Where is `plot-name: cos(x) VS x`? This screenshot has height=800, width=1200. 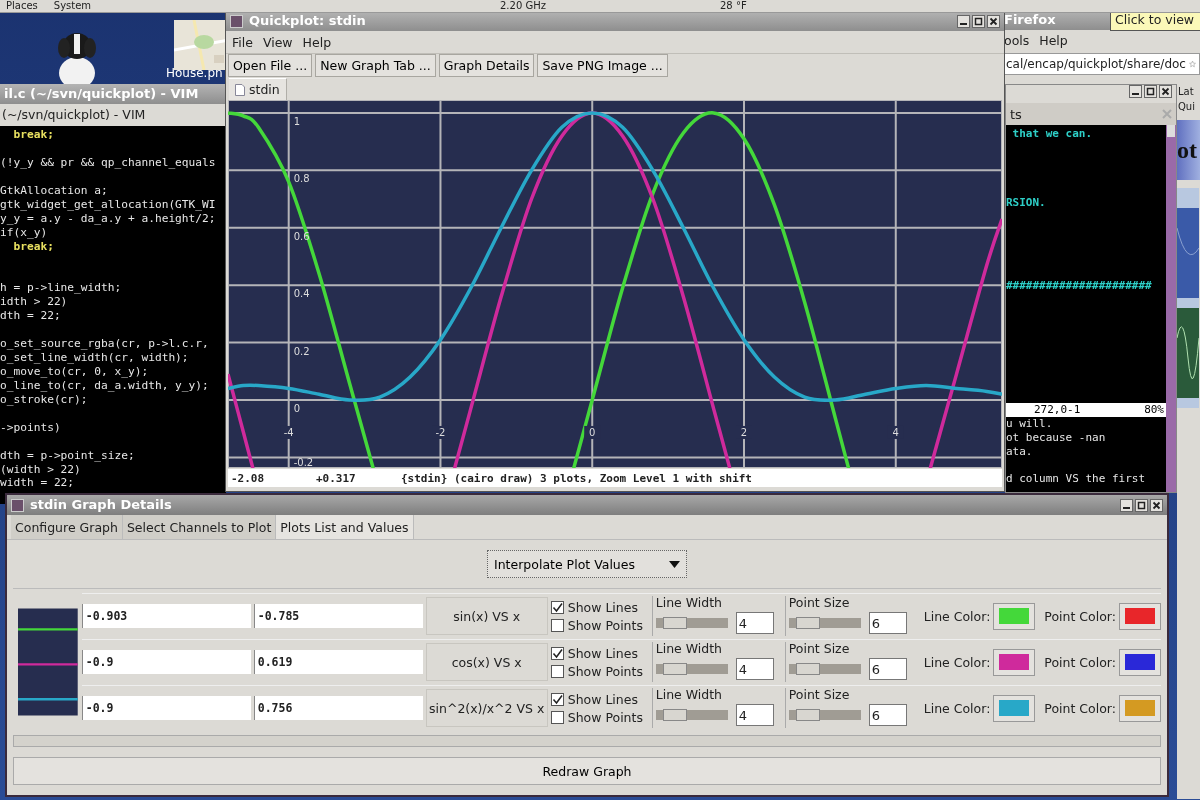 plot-name: cos(x) VS x is located at coordinates (486, 662).